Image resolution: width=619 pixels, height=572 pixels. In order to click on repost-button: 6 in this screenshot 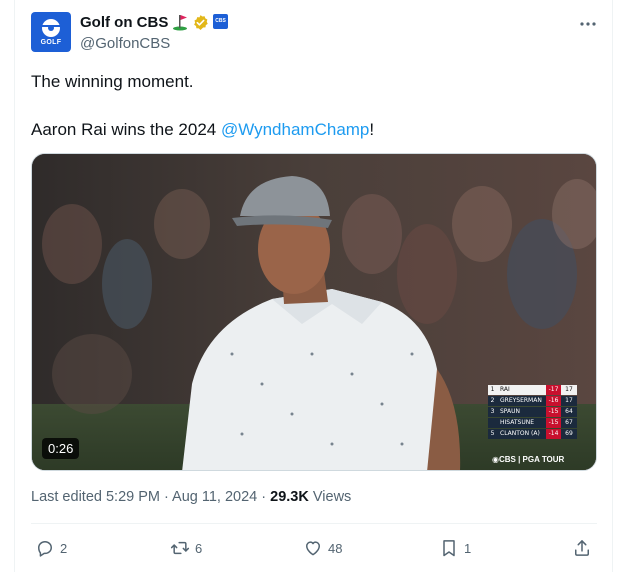, I will do `click(186, 548)`.